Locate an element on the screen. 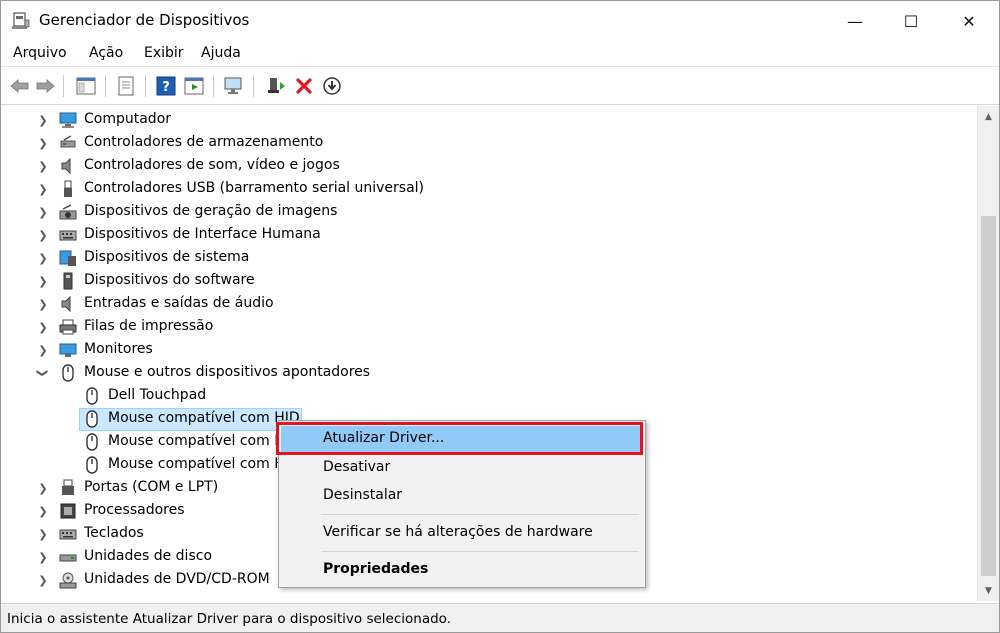  processor-icon is located at coordinates (68, 511).